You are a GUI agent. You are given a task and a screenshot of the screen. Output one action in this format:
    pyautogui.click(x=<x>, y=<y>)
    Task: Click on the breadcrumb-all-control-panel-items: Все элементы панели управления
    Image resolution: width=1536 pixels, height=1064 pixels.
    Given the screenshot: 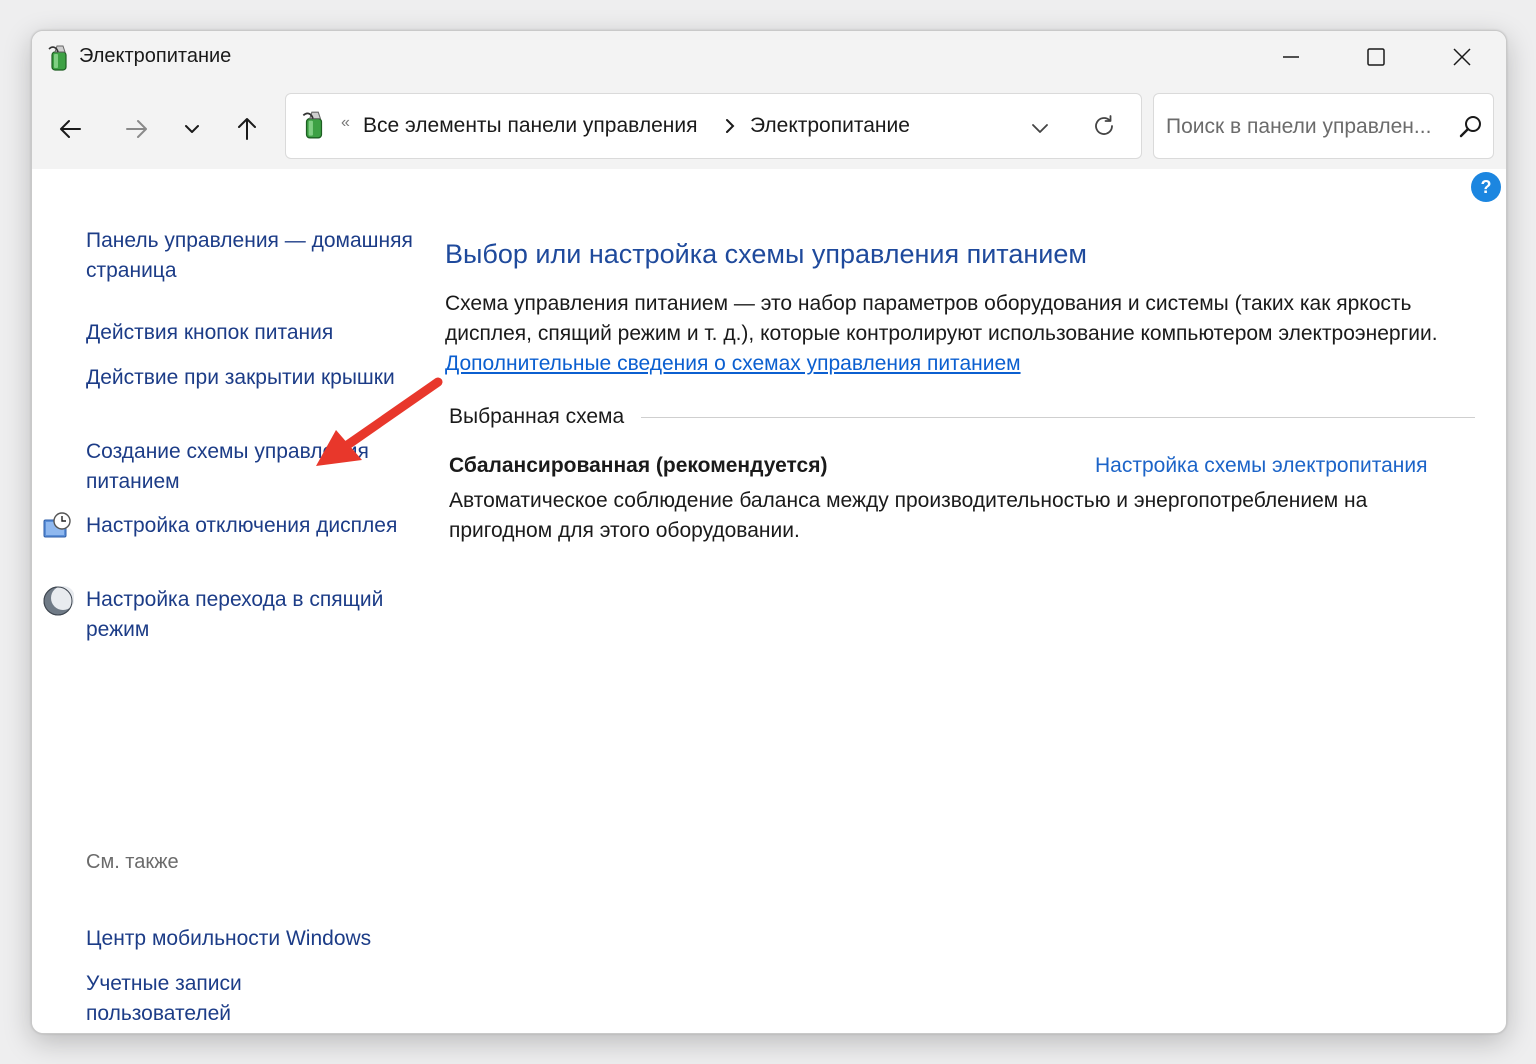 What is the action you would take?
    pyautogui.click(x=530, y=126)
    